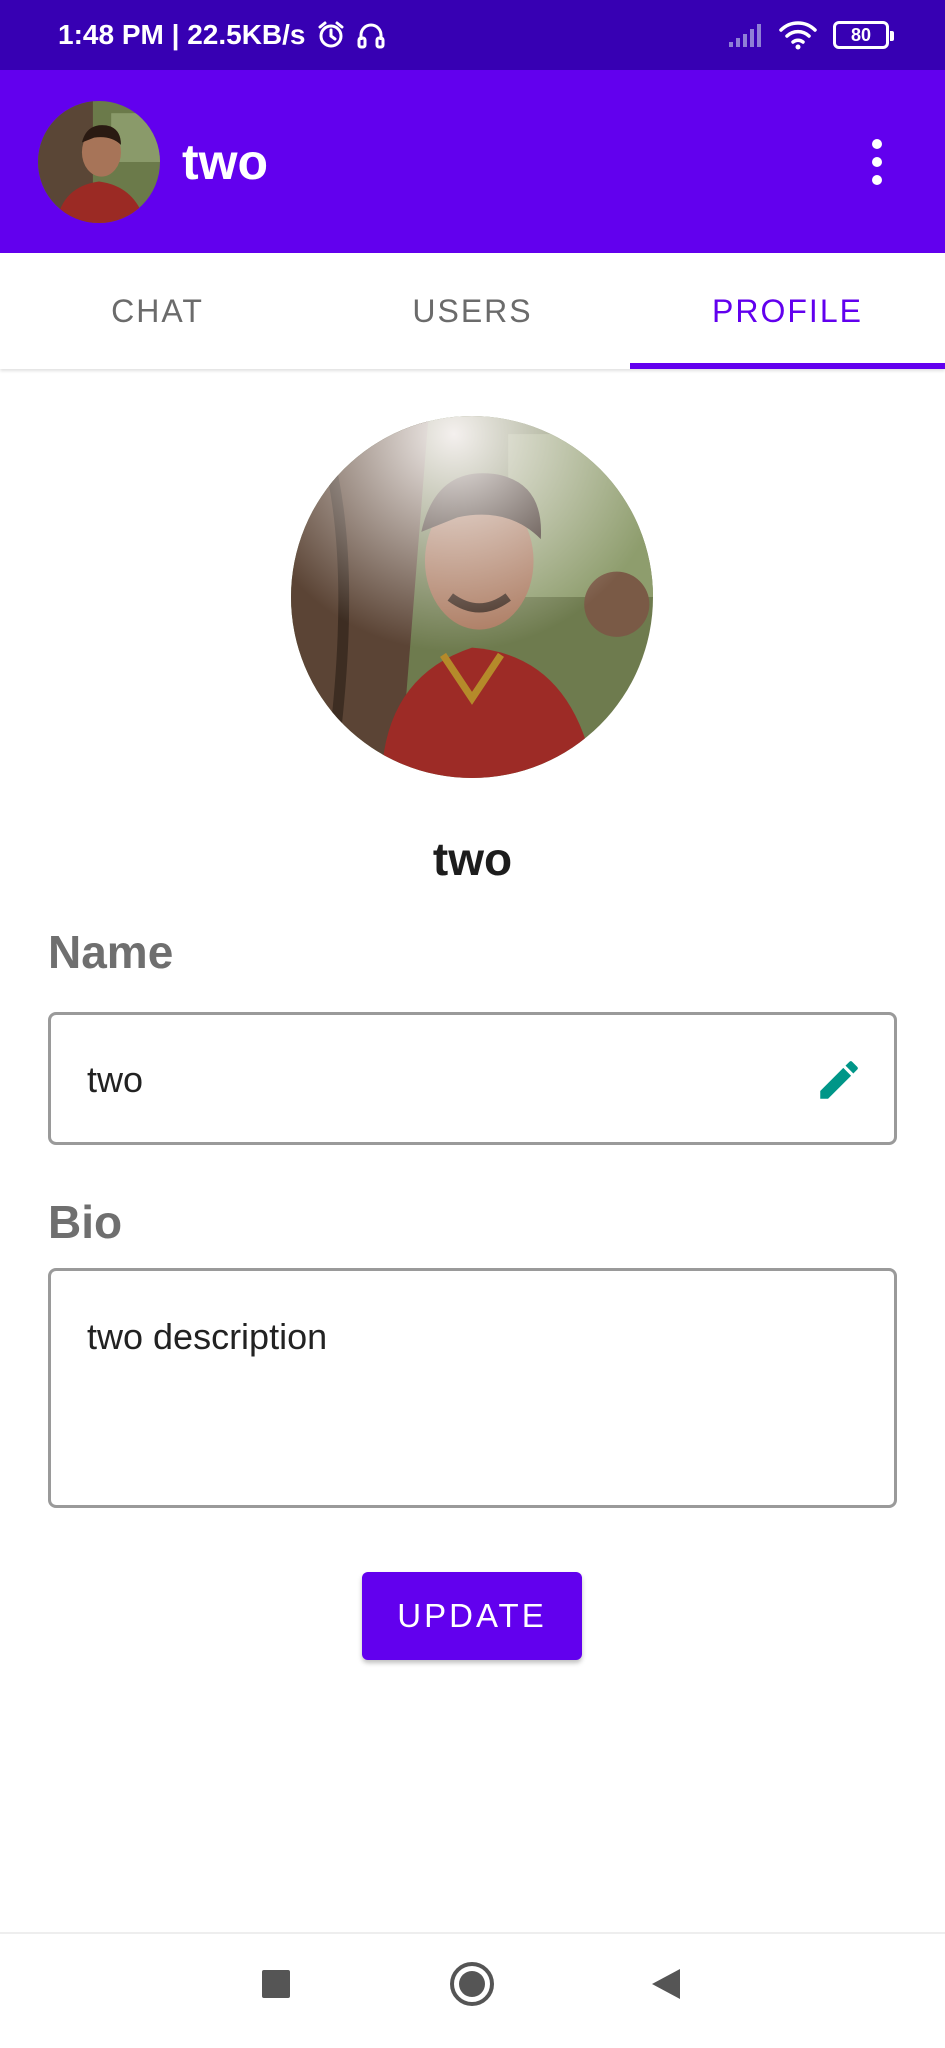 Image resolution: width=945 pixels, height=2048 pixels. Describe the element at coordinates (745, 35) in the screenshot. I see `signal-icon` at that location.